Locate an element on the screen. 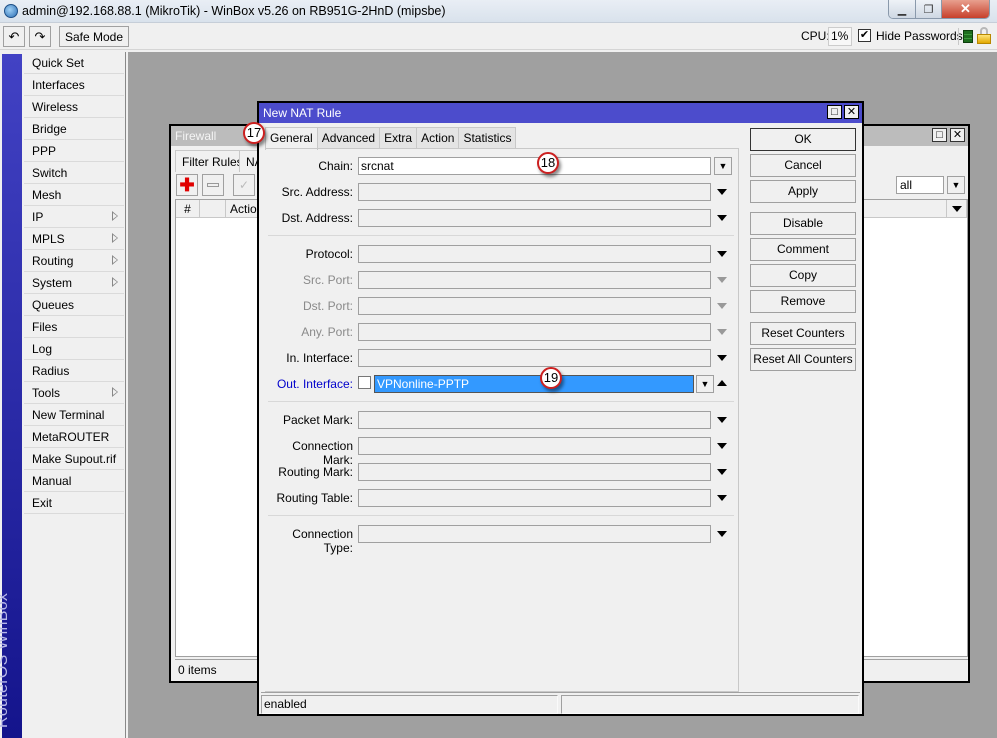 This screenshot has width=997, height=738. routing-mark-expand-icon is located at coordinates (722, 472).